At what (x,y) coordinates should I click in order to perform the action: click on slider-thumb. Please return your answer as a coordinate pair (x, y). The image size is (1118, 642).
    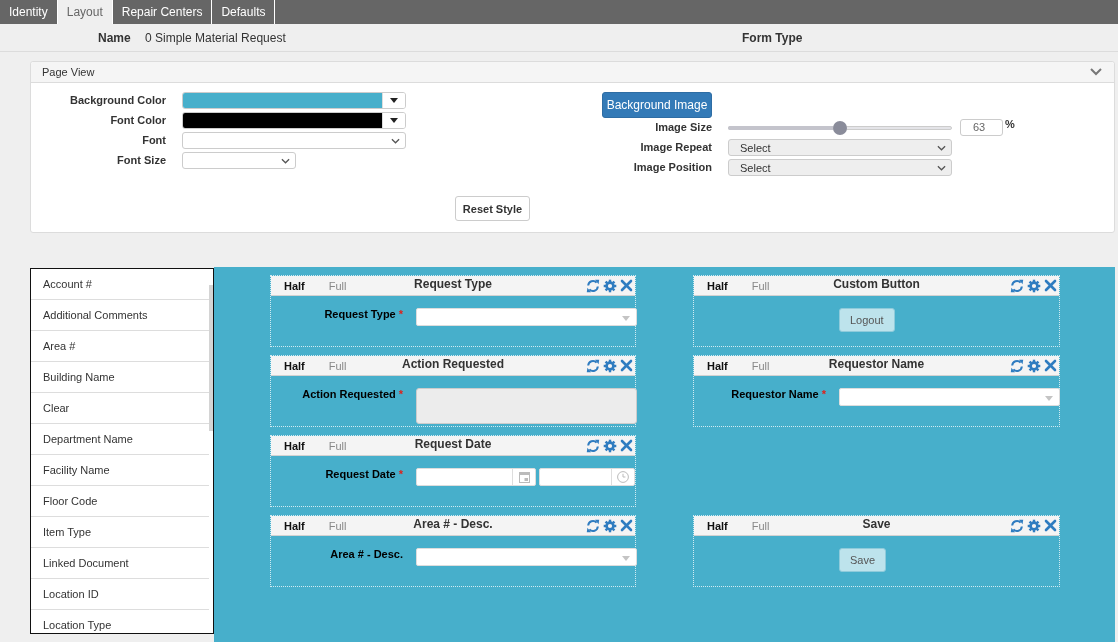
    Looking at the image, I should click on (840, 127).